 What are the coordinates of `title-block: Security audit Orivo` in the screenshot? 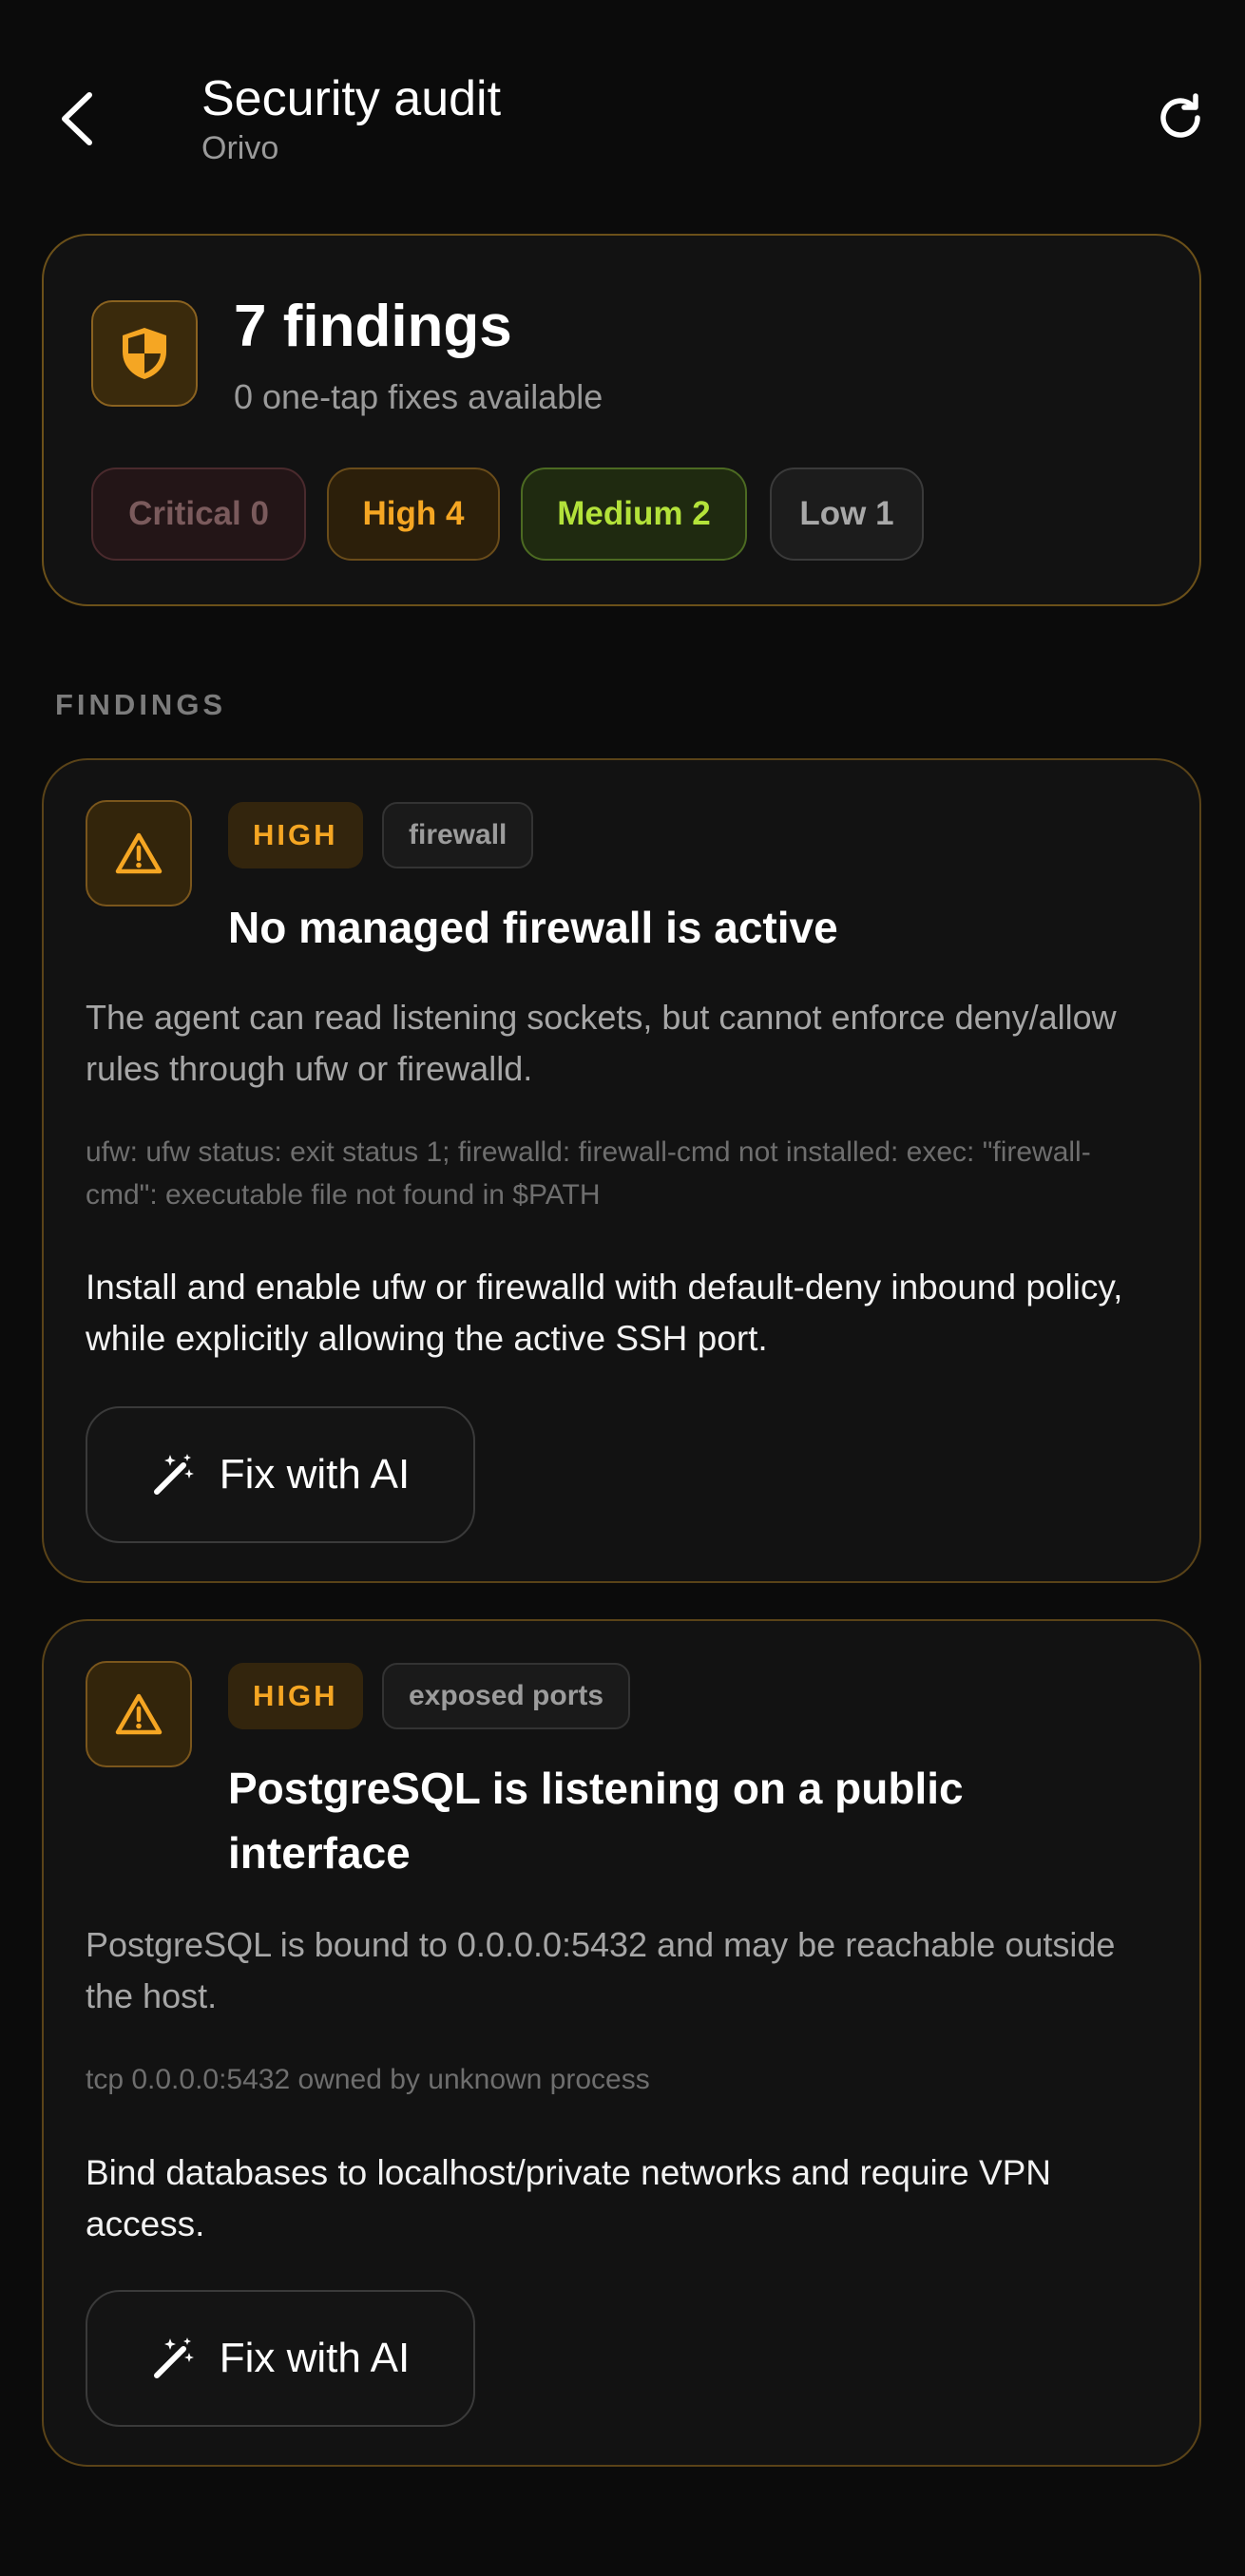 It's located at (351, 117).